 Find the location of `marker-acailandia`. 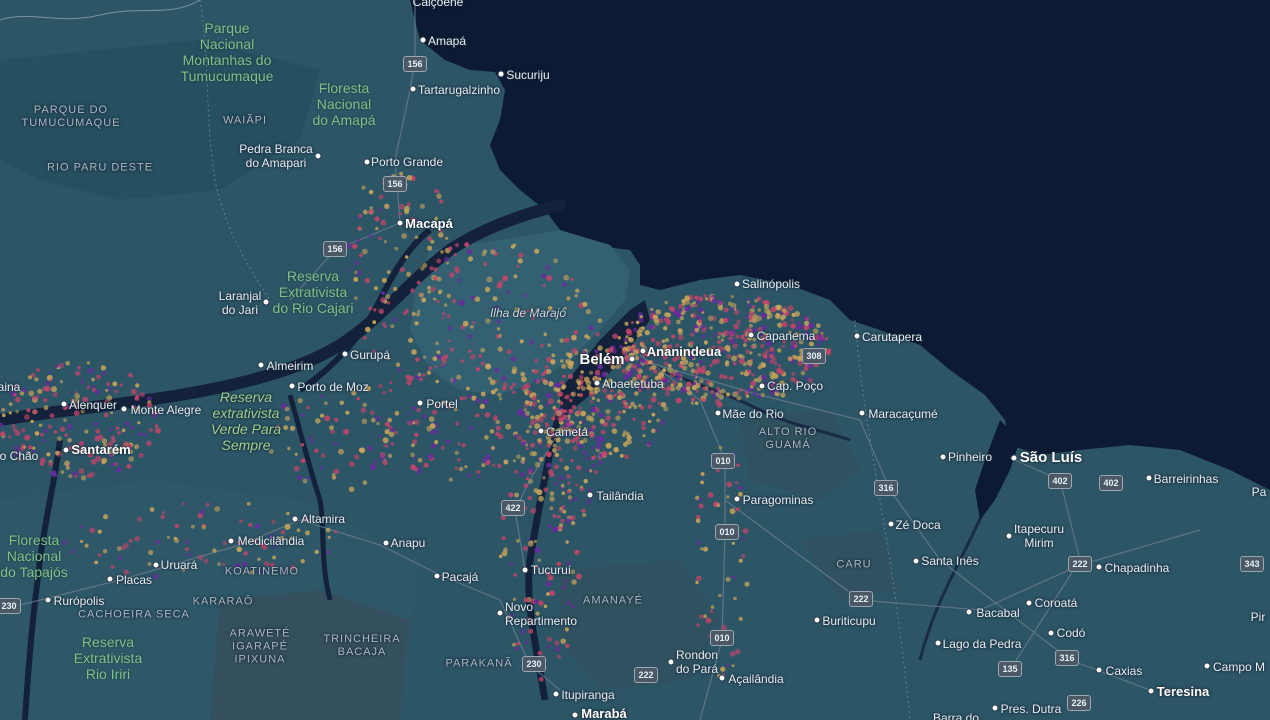

marker-acailandia is located at coordinates (722, 678).